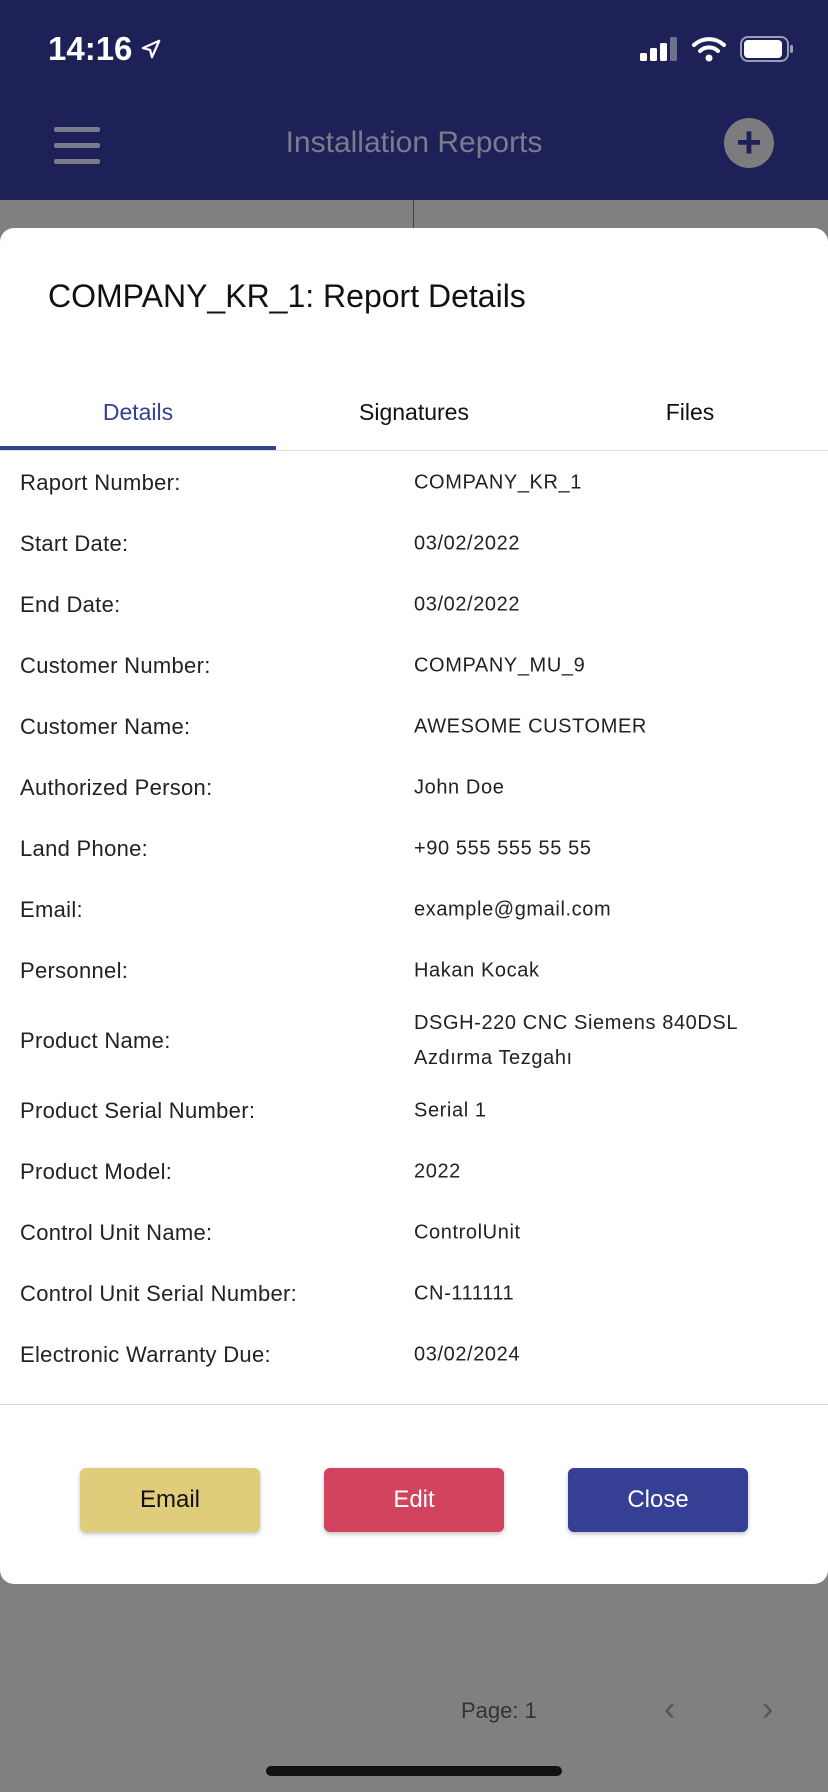 This screenshot has width=828, height=1792. What do you see at coordinates (749, 143) in the screenshot?
I see `plus-circle-icon: +` at bounding box center [749, 143].